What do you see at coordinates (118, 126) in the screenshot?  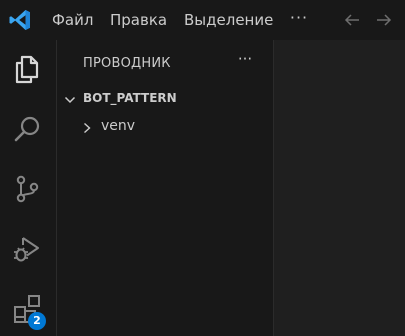 I see `tree-item-label: venv` at bounding box center [118, 126].